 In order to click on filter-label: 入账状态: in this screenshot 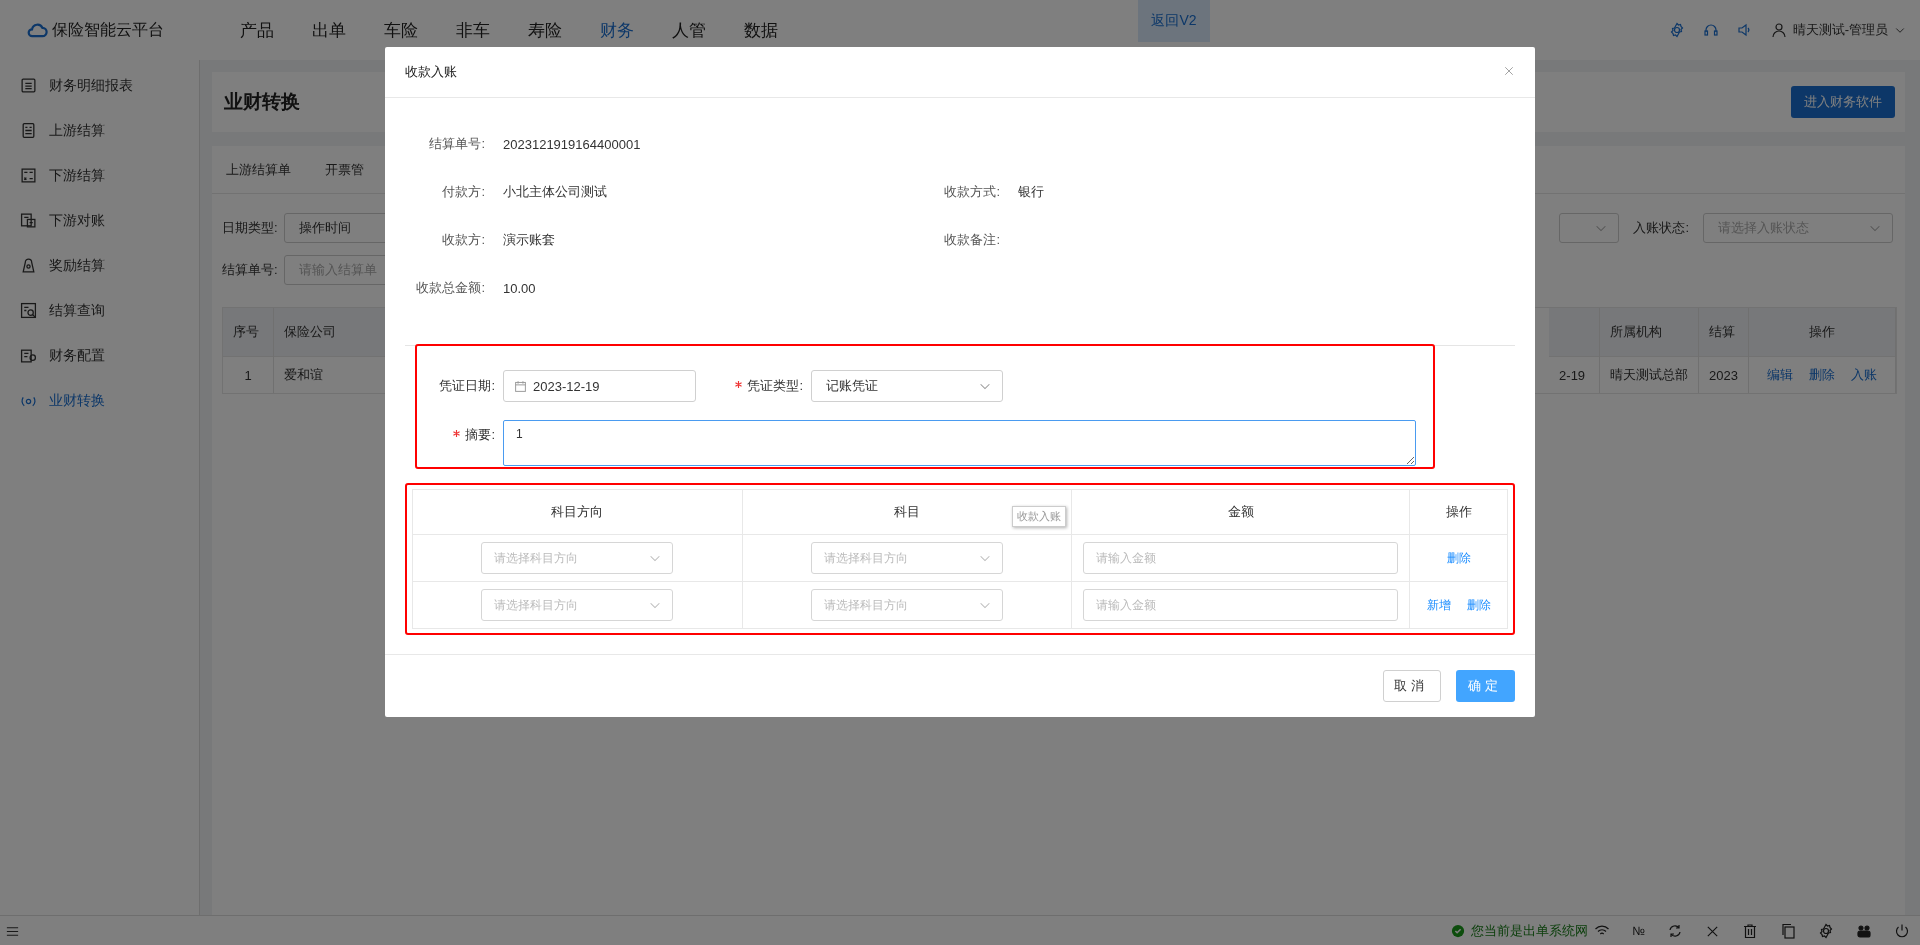, I will do `click(1661, 228)`.